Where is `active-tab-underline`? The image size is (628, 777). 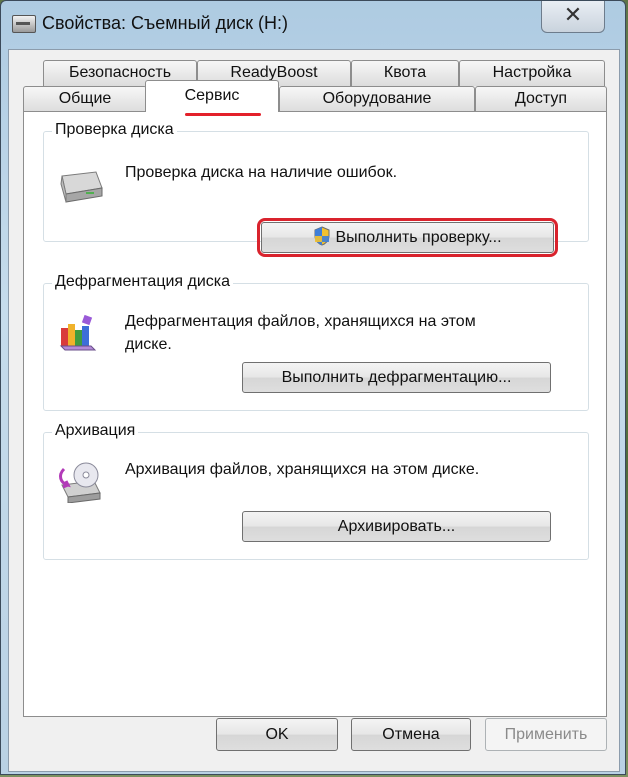
active-tab-underline is located at coordinates (223, 114).